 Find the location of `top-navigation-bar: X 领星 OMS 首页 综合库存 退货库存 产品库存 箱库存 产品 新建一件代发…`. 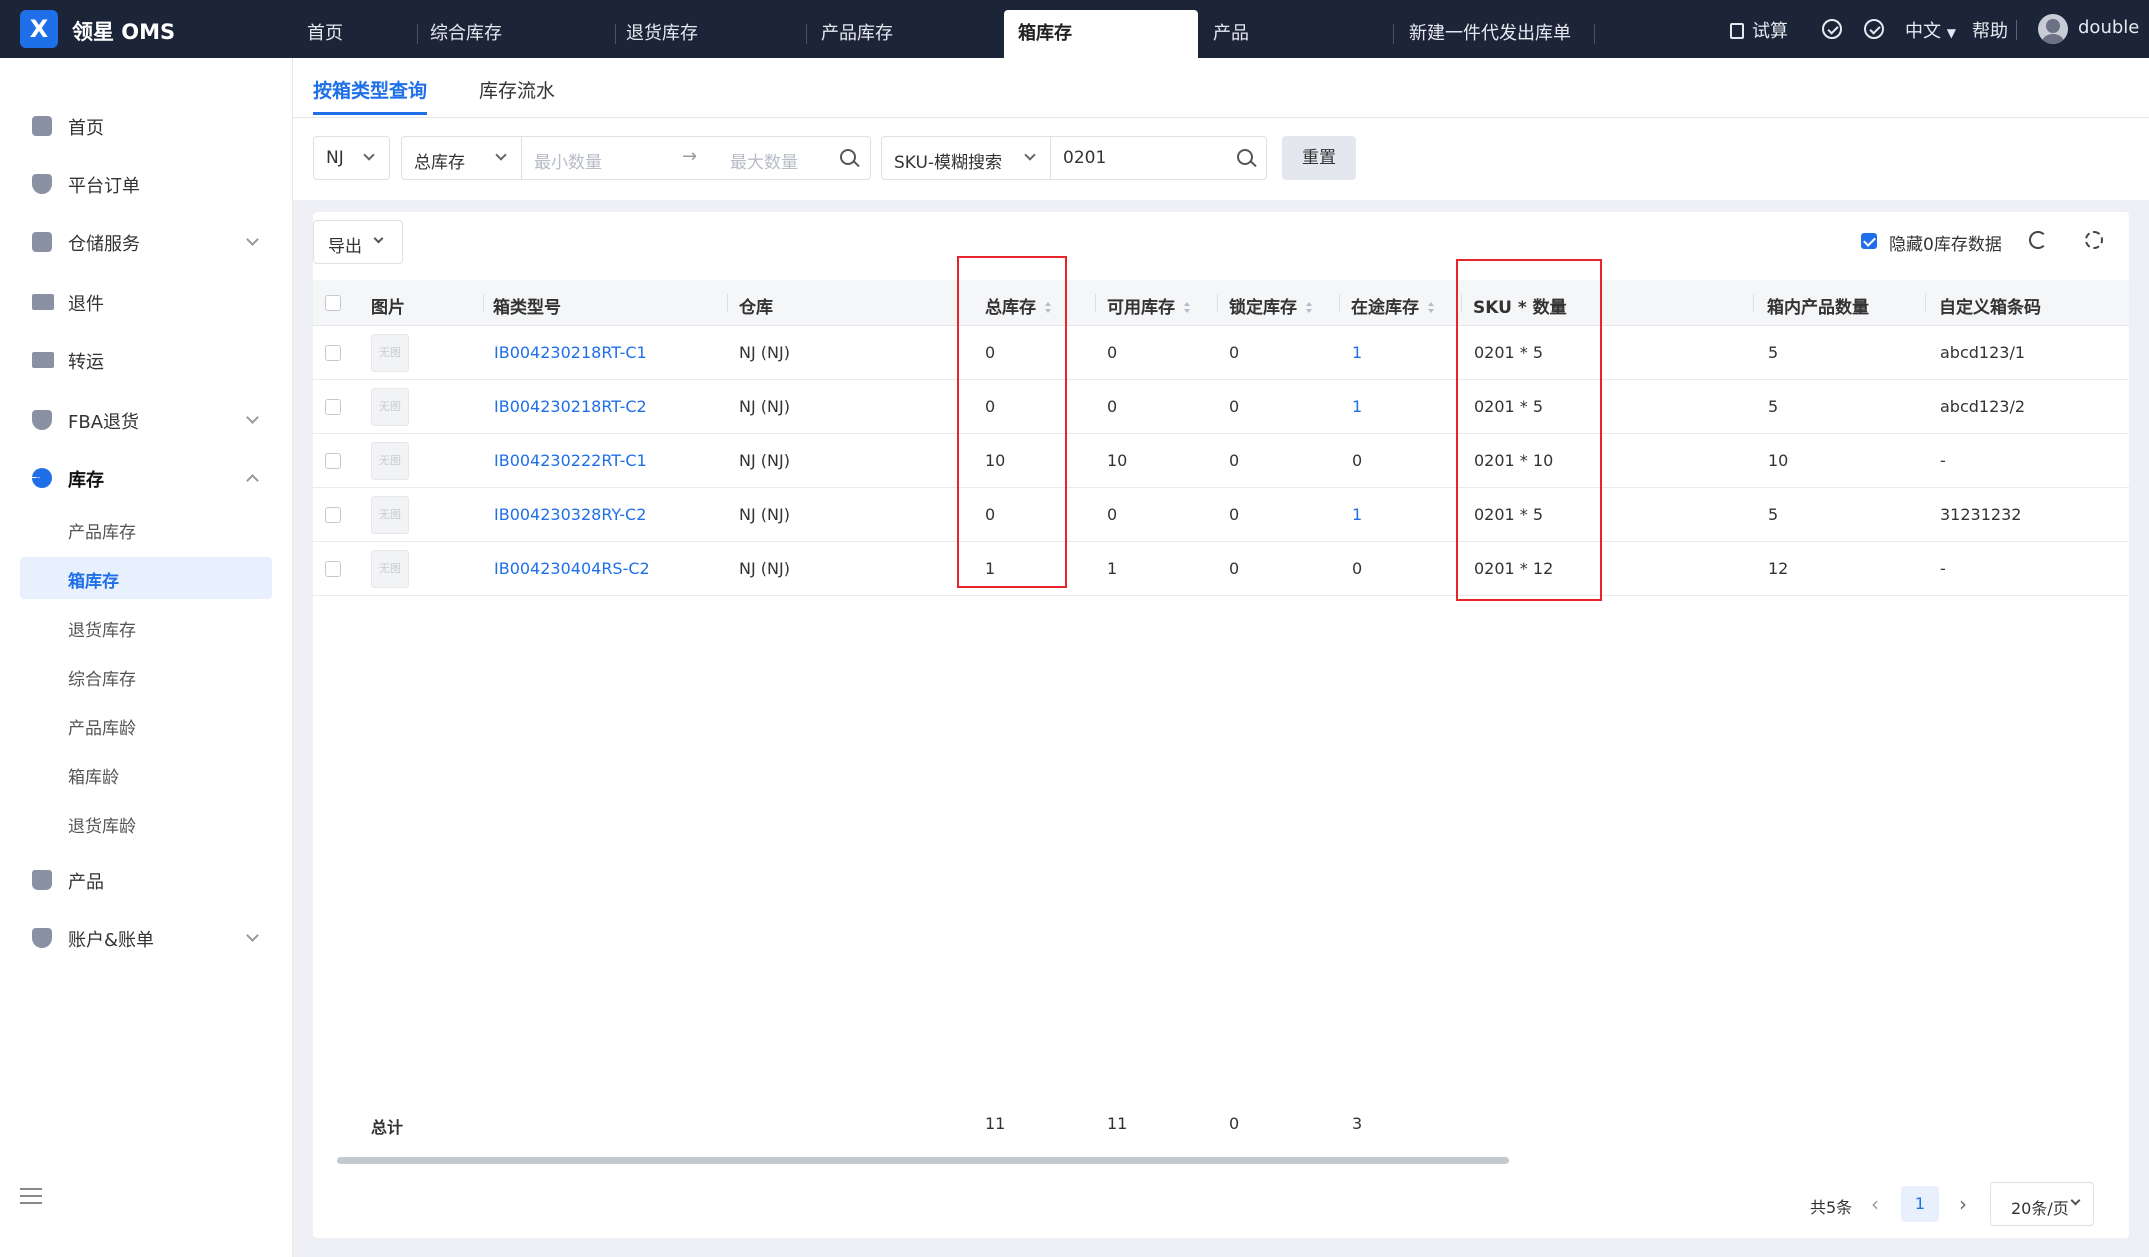

top-navigation-bar: X 领星 OMS 首页 综合库存 退货库存 产品库存 箱库存 产品 新建一件代发… is located at coordinates (1074, 29).